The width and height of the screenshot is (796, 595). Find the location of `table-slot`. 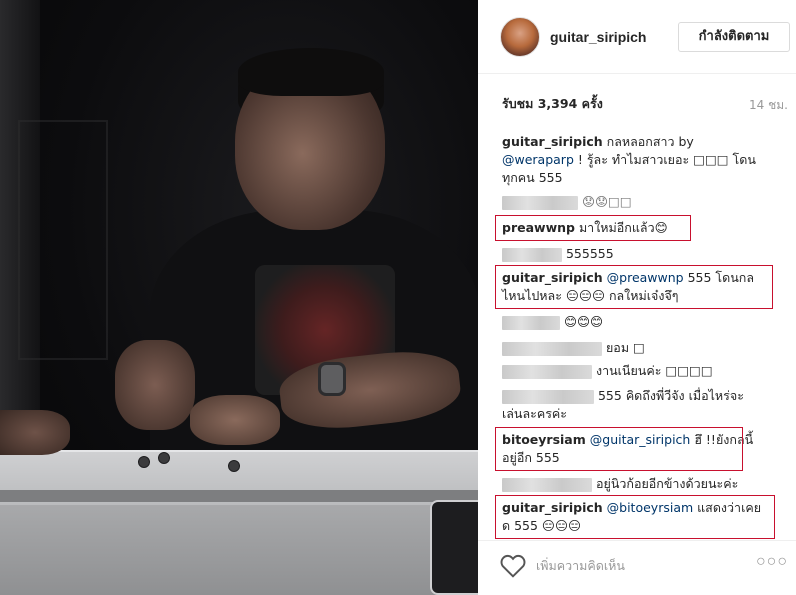

table-slot is located at coordinates (239, 496).